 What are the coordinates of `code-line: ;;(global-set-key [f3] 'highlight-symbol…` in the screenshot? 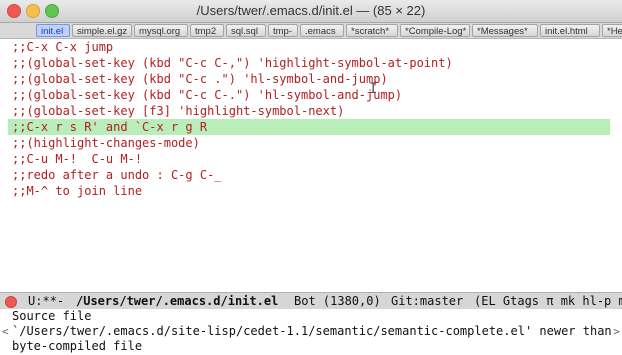 It's located at (178, 111).